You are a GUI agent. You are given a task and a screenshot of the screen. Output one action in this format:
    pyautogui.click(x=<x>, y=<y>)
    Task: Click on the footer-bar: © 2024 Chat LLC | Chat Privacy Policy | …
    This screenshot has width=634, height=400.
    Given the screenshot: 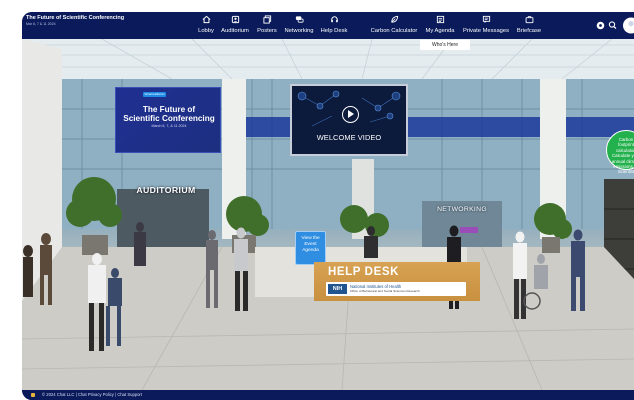 What is the action you would take?
    pyautogui.click(x=328, y=395)
    